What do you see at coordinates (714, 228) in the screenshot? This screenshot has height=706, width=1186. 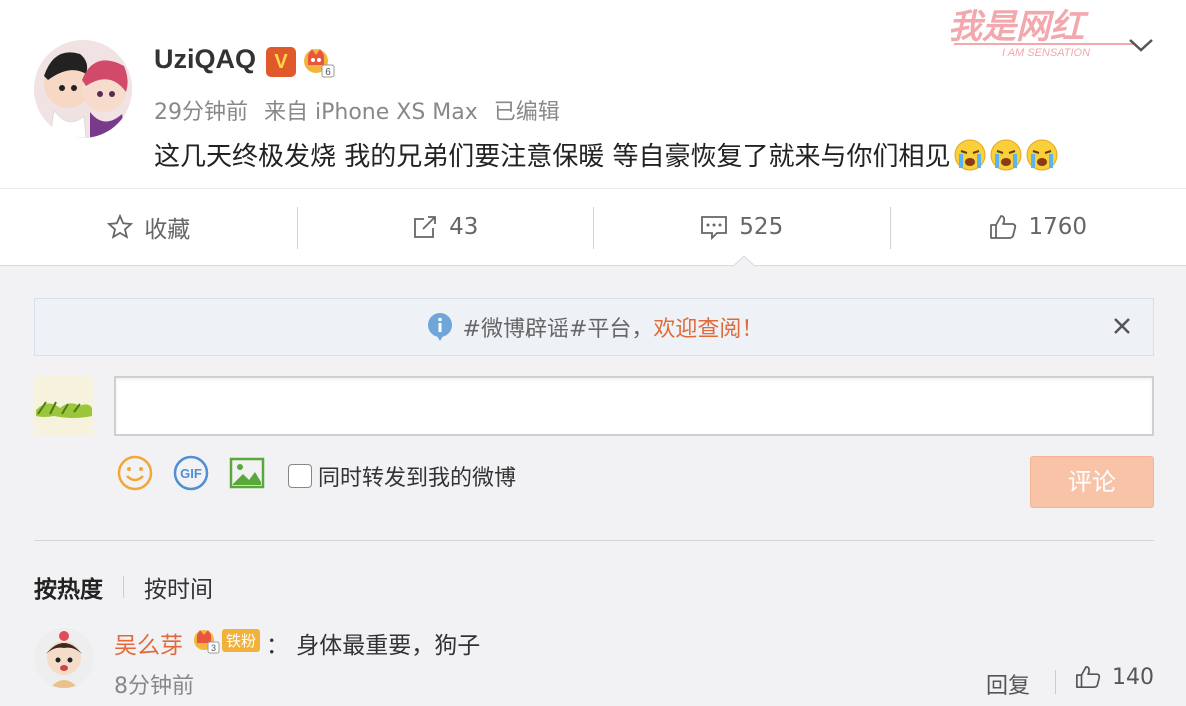 I see `comment-icon` at bounding box center [714, 228].